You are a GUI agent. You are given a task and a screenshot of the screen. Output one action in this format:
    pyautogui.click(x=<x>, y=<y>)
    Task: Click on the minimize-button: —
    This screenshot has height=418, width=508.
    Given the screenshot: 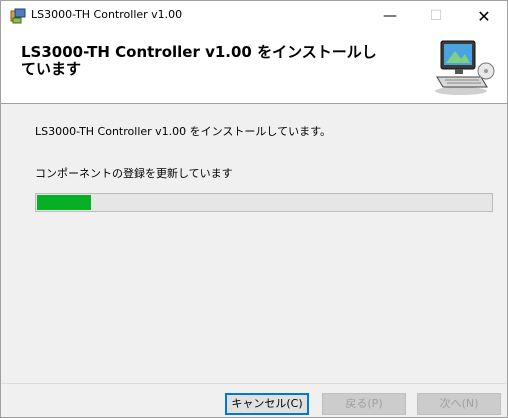 What is the action you would take?
    pyautogui.click(x=390, y=16)
    